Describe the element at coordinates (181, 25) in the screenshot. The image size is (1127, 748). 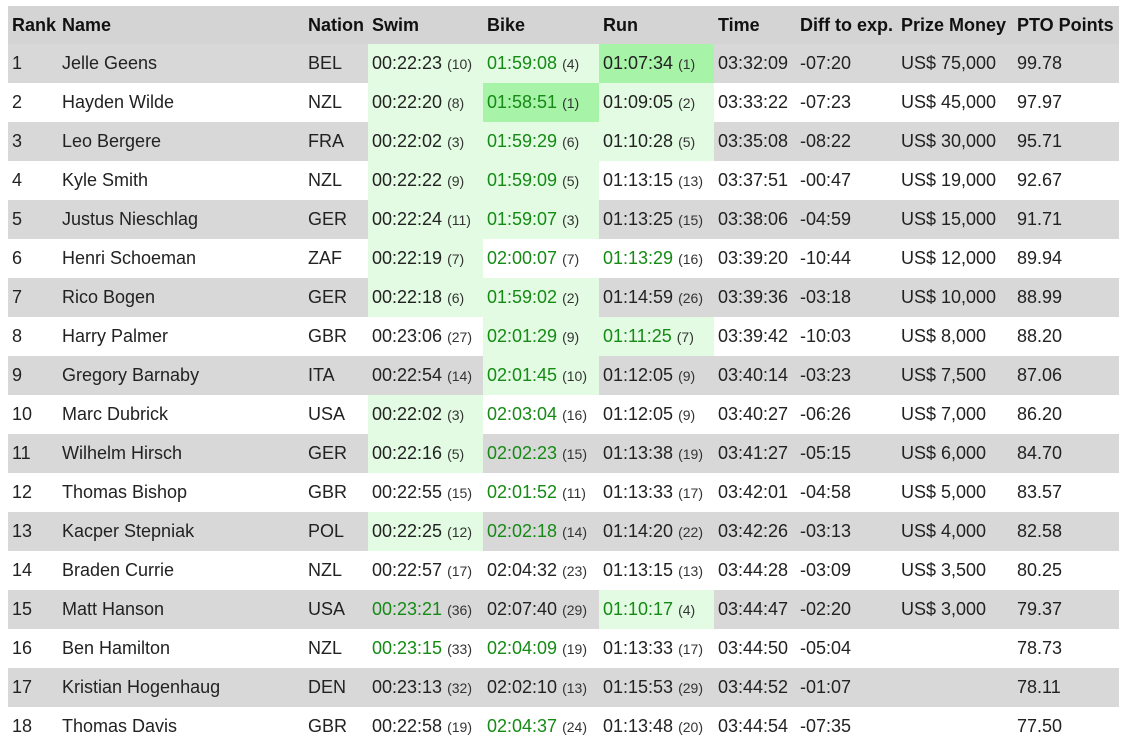
I see `col-name-header: Name` at that location.